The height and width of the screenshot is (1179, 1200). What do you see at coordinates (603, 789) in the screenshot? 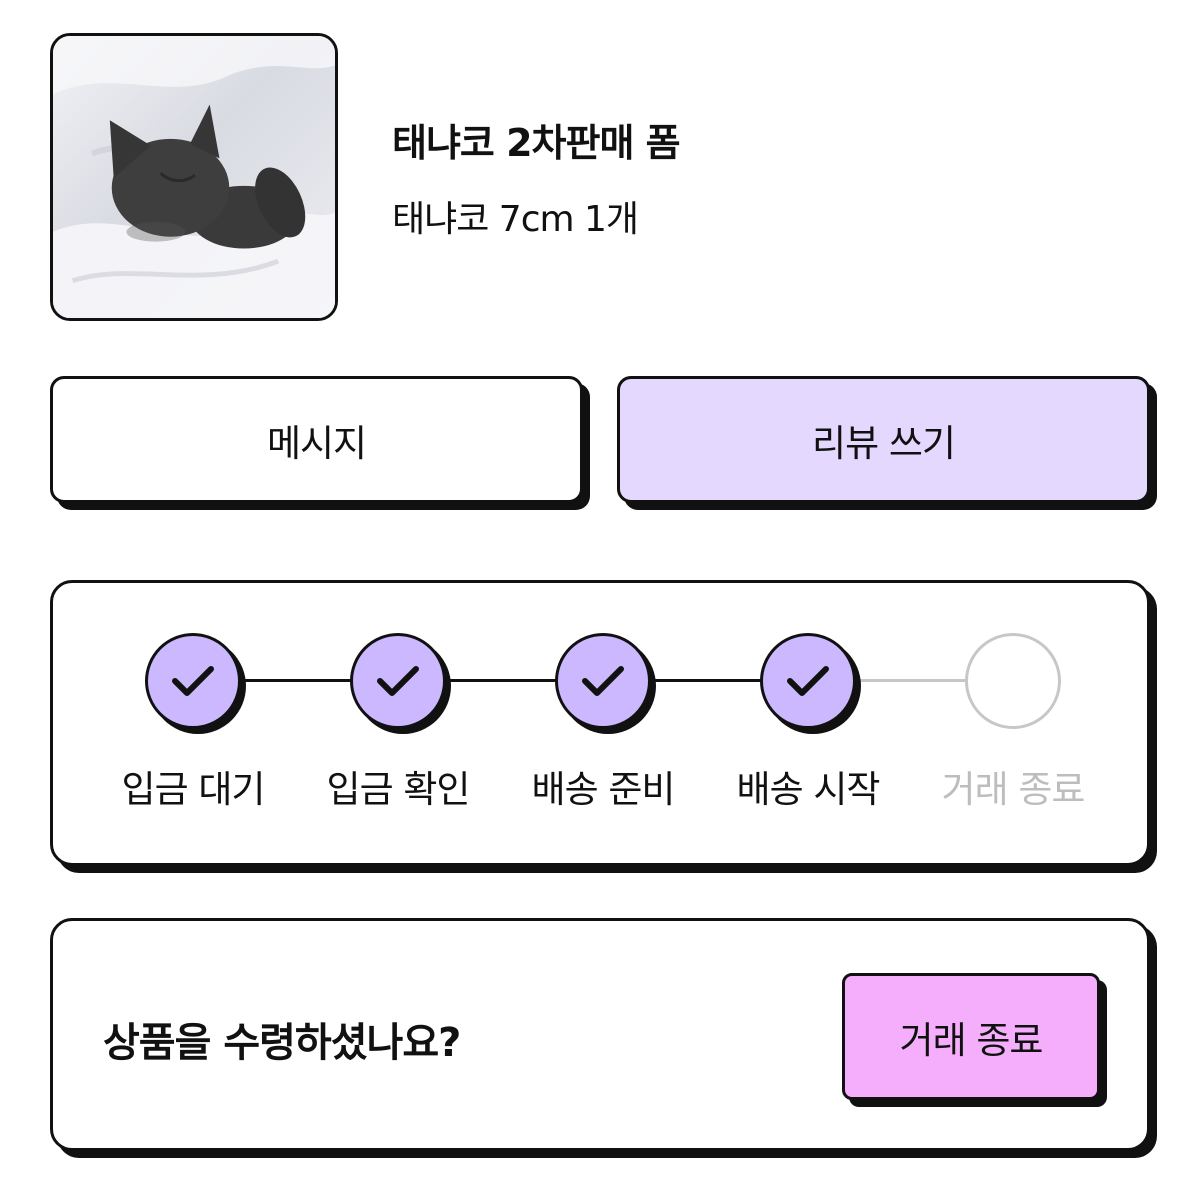
I see `step-label: 배송 준비` at bounding box center [603, 789].